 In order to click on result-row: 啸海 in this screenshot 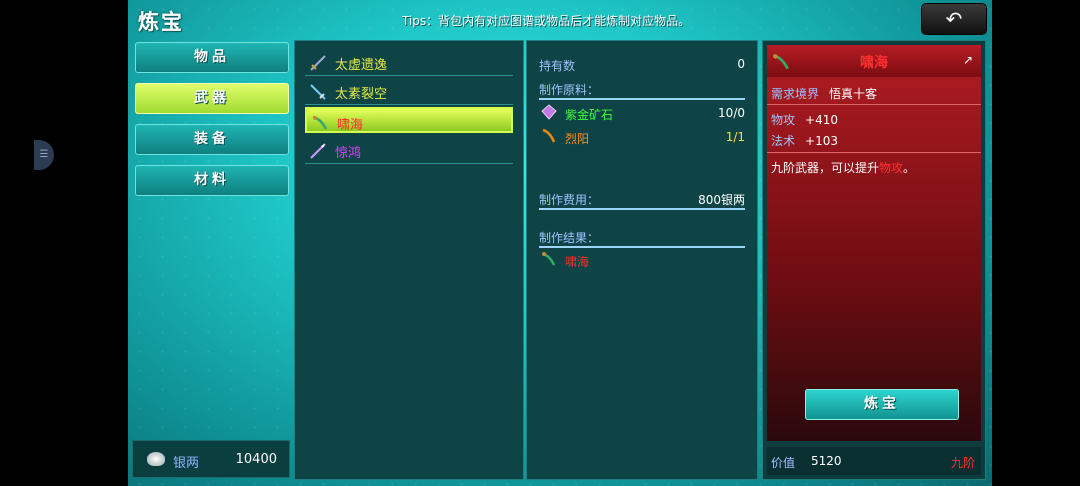, I will do `click(642, 261)`.